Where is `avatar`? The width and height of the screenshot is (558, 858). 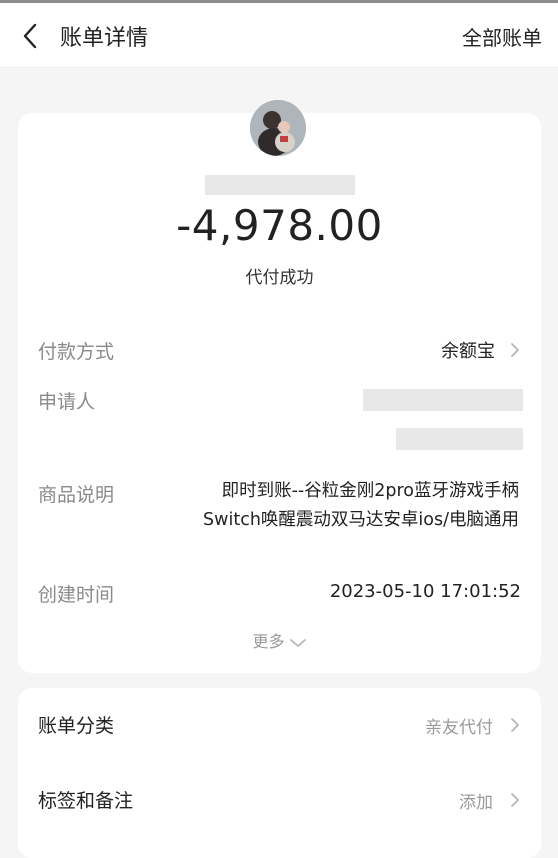 avatar is located at coordinates (278, 128).